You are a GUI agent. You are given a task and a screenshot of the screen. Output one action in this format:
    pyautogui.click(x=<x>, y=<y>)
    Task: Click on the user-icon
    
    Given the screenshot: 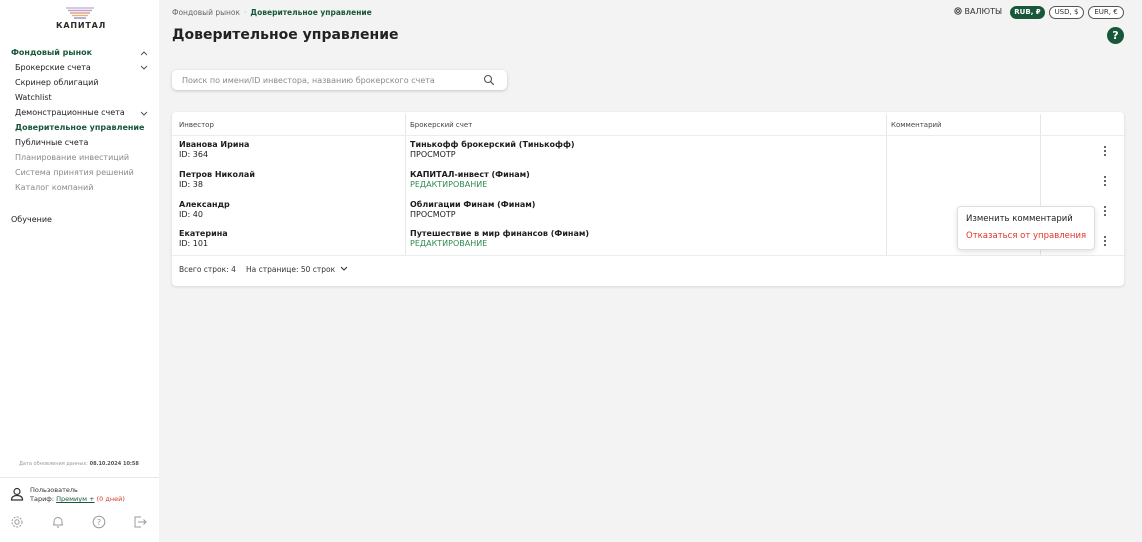 What is the action you would take?
    pyautogui.click(x=17, y=494)
    